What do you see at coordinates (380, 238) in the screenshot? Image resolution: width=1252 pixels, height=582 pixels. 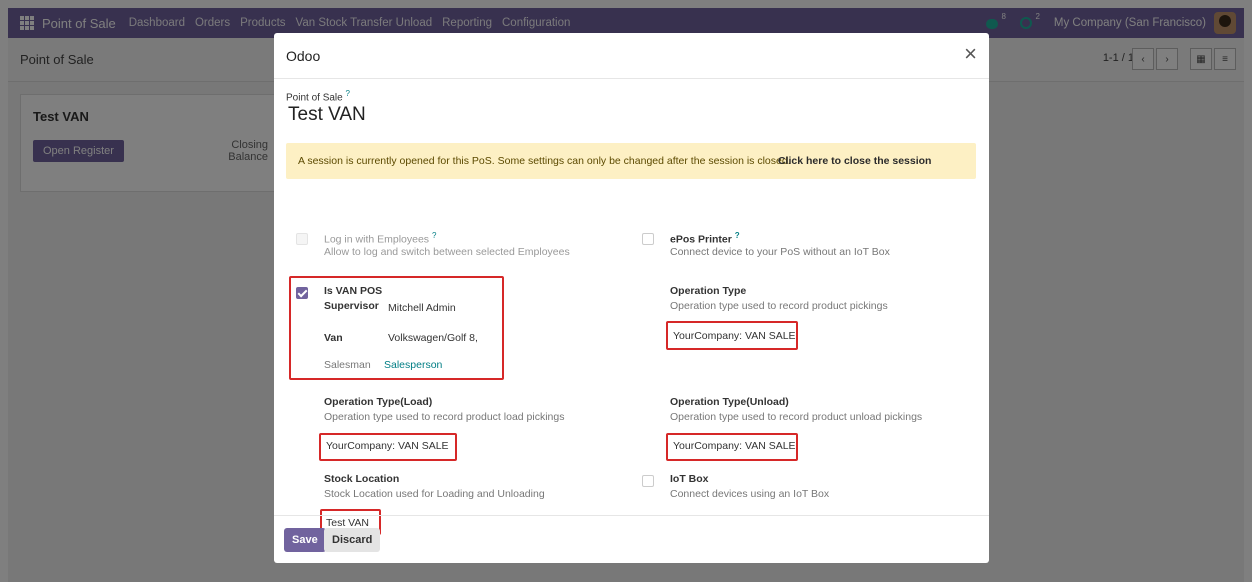 I see `login-employees-label: Log in with Employees ?` at bounding box center [380, 238].